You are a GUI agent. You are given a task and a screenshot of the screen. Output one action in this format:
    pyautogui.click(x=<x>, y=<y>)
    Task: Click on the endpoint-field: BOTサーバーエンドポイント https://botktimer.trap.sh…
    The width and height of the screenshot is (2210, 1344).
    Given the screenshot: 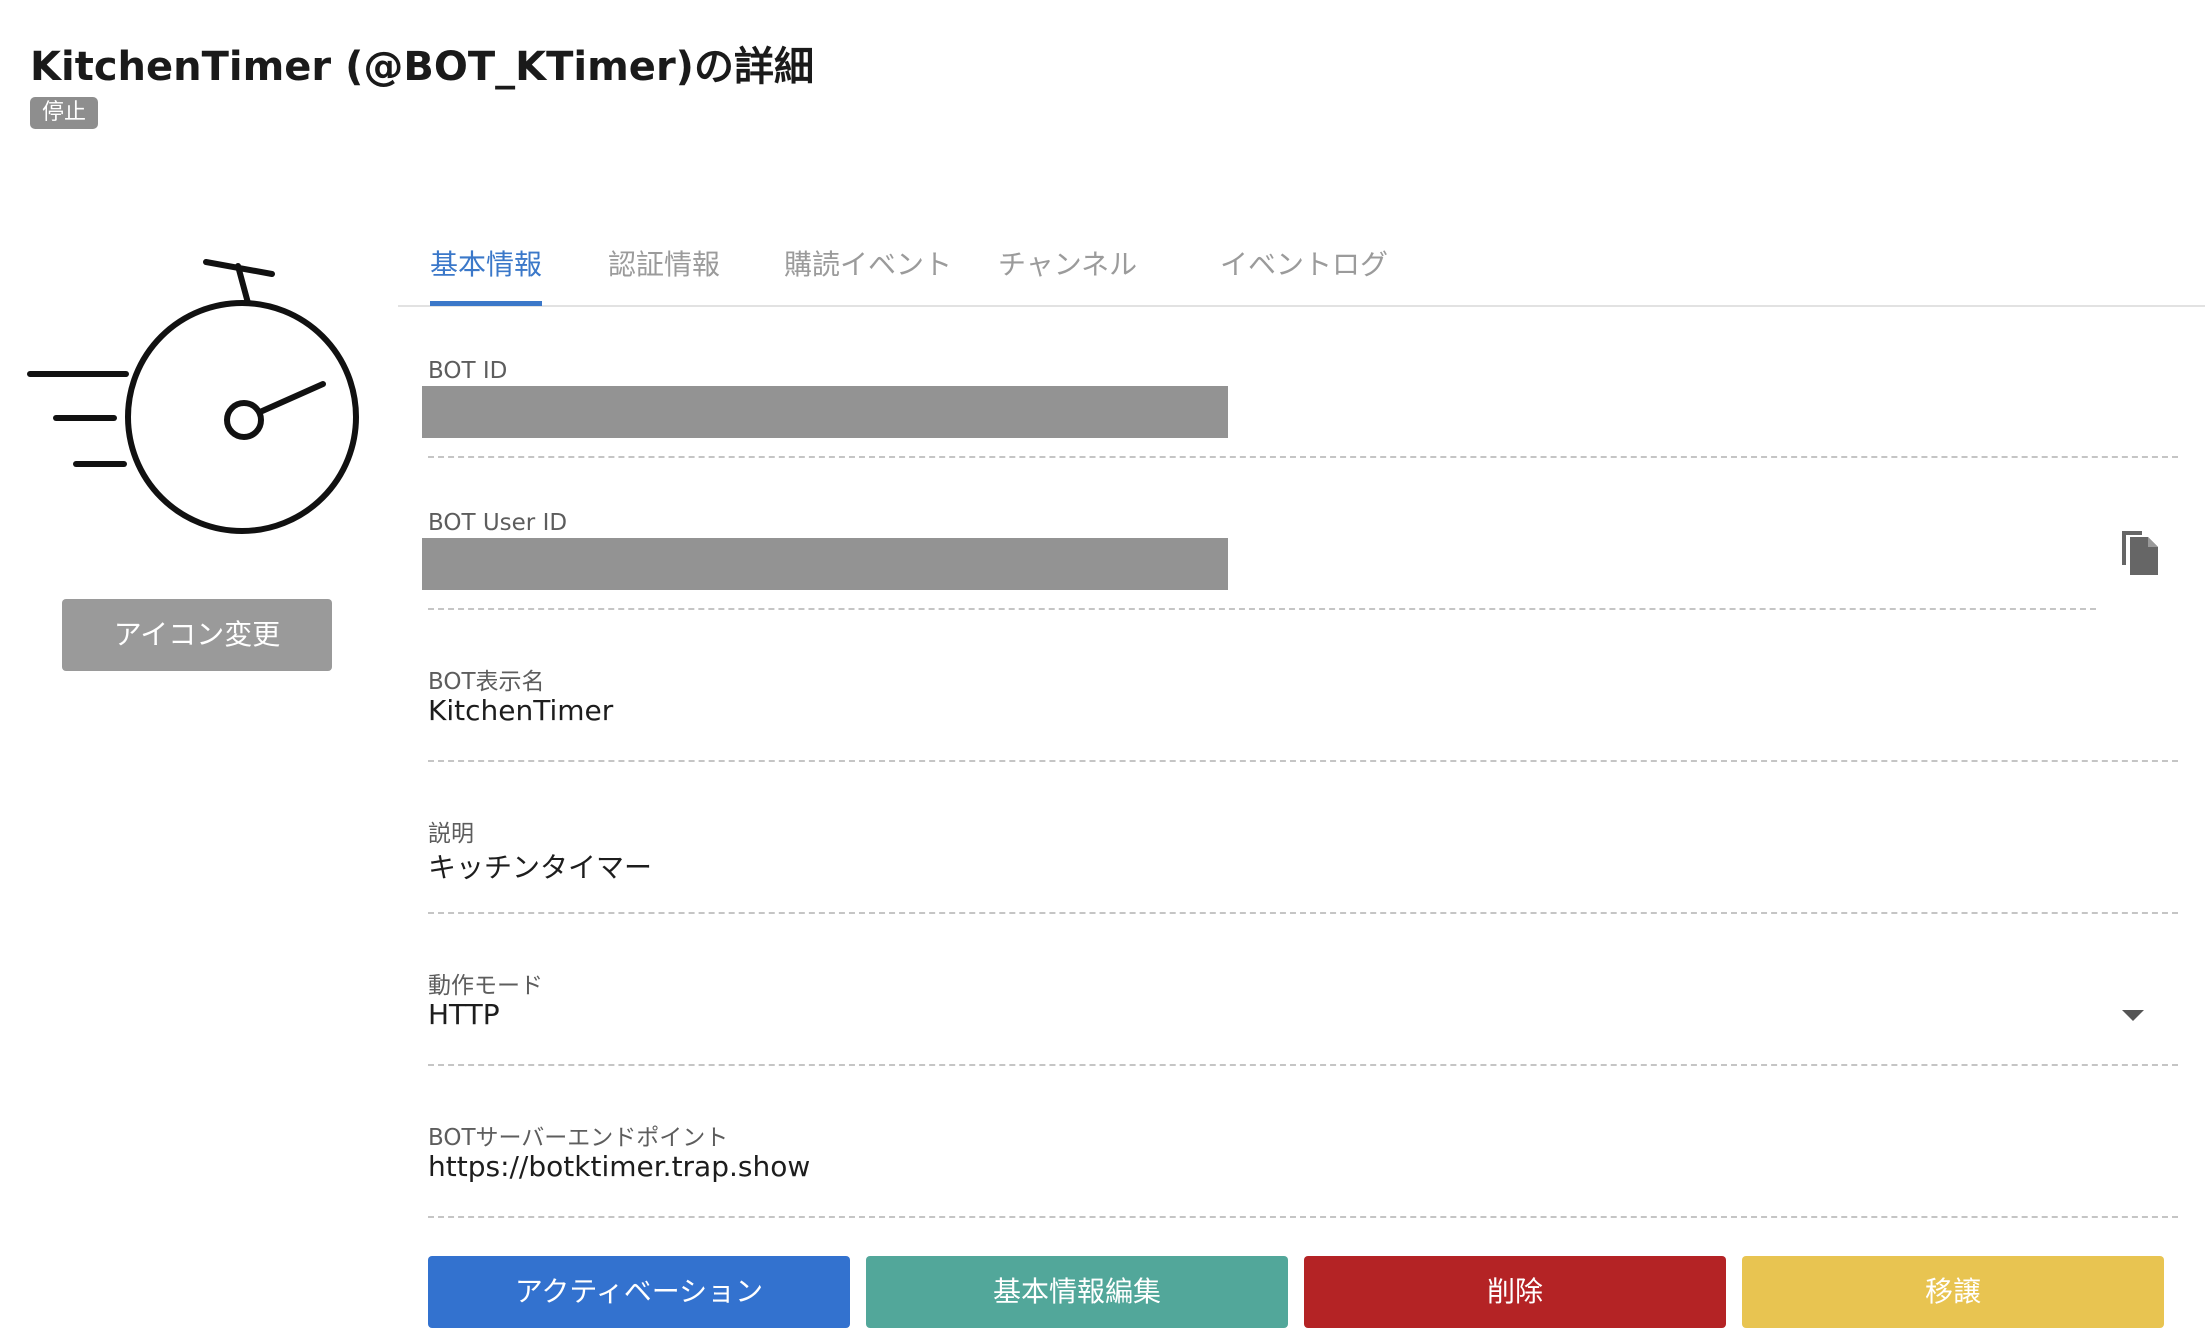 What is the action you would take?
    pyautogui.click(x=1303, y=1158)
    